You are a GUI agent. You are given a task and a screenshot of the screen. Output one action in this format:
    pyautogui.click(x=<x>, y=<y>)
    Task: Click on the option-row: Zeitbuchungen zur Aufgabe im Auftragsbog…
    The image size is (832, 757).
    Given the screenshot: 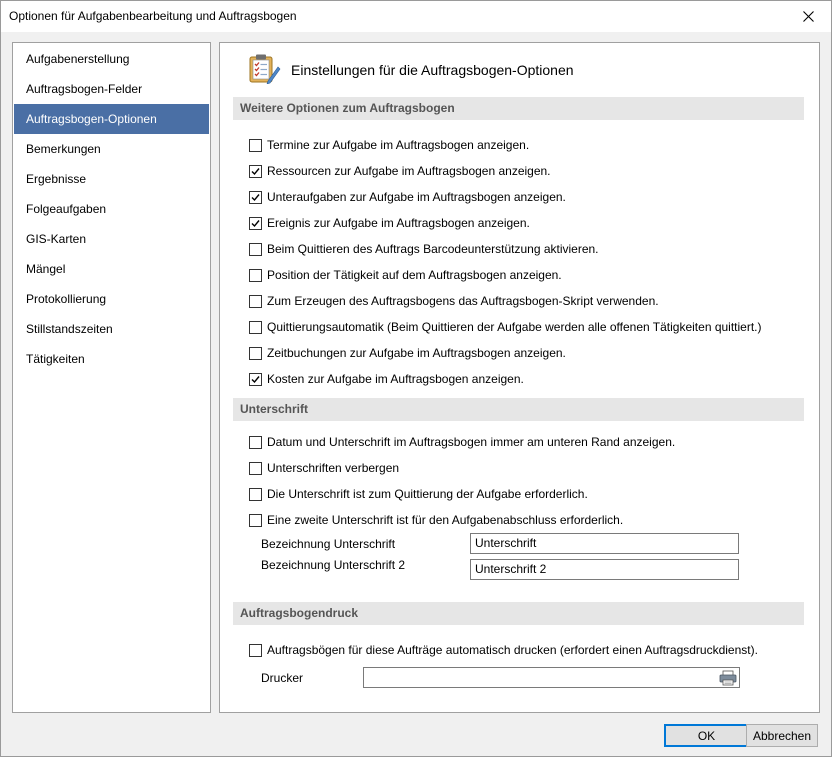 What is the action you would take?
    pyautogui.click(x=407, y=353)
    